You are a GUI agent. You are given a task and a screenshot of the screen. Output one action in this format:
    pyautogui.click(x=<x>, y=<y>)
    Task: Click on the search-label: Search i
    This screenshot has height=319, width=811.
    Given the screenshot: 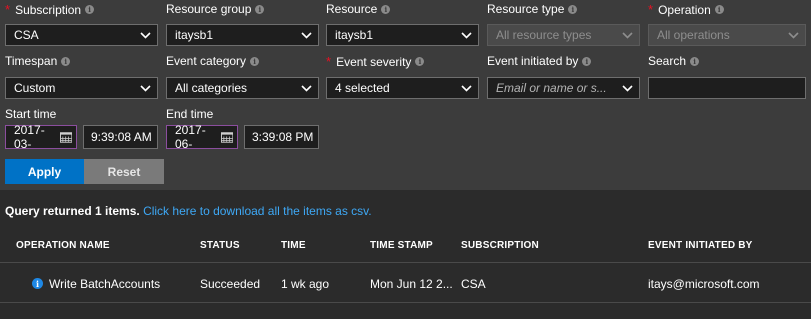 What is the action you would take?
    pyautogui.click(x=674, y=61)
    